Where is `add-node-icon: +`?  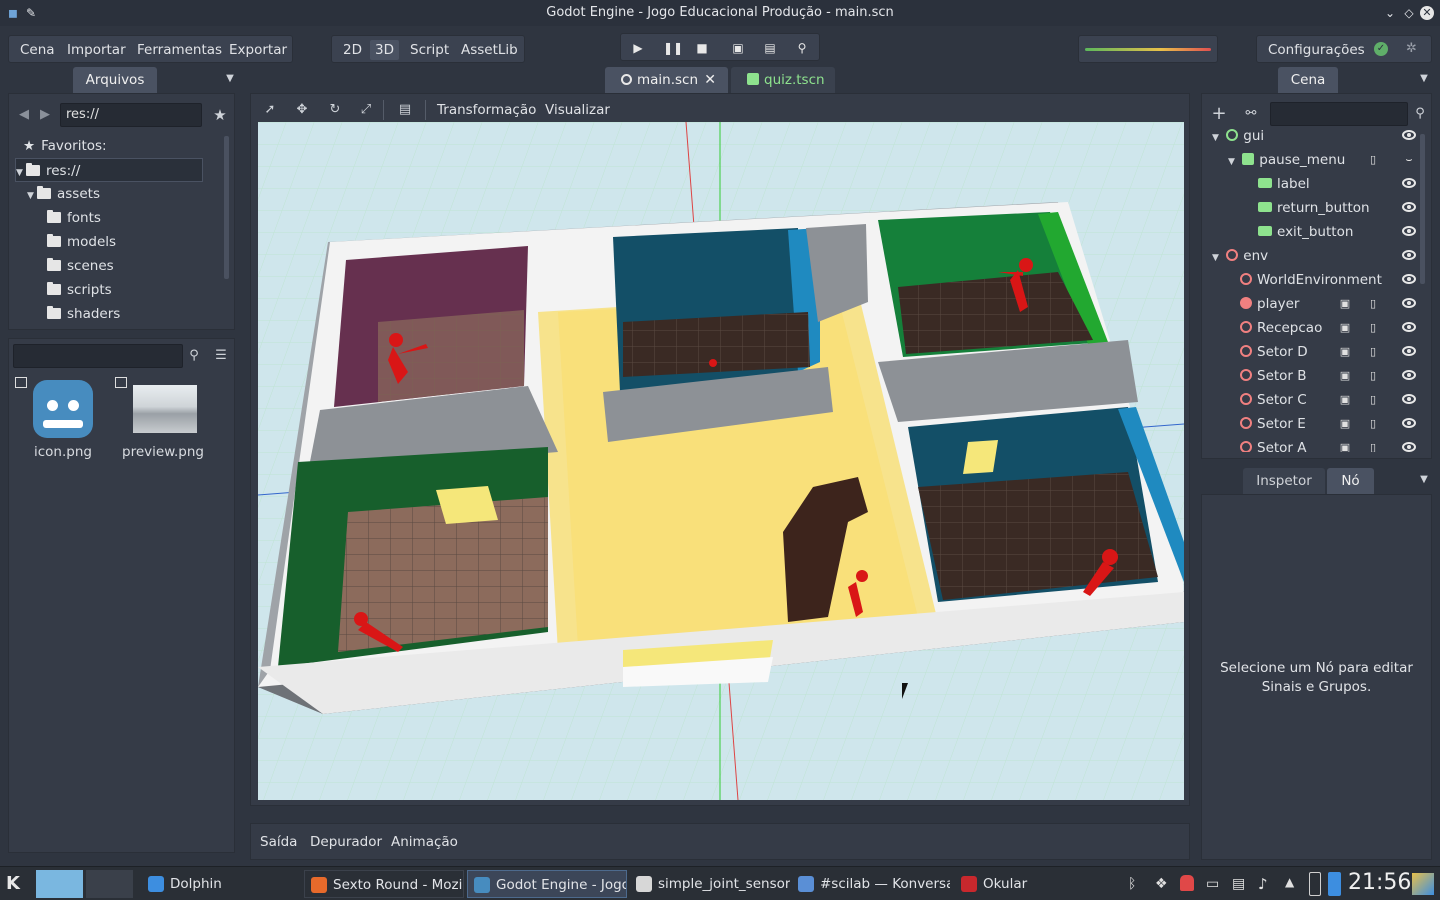
add-node-icon: + is located at coordinates (1219, 114).